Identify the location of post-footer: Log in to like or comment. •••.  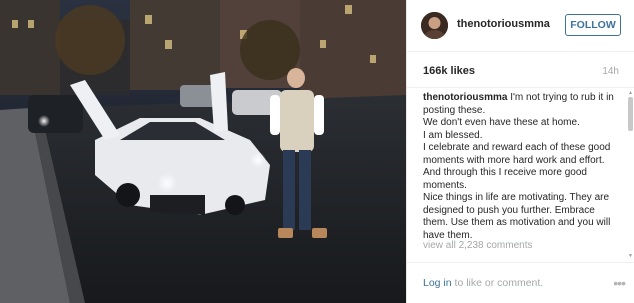
(520, 282).